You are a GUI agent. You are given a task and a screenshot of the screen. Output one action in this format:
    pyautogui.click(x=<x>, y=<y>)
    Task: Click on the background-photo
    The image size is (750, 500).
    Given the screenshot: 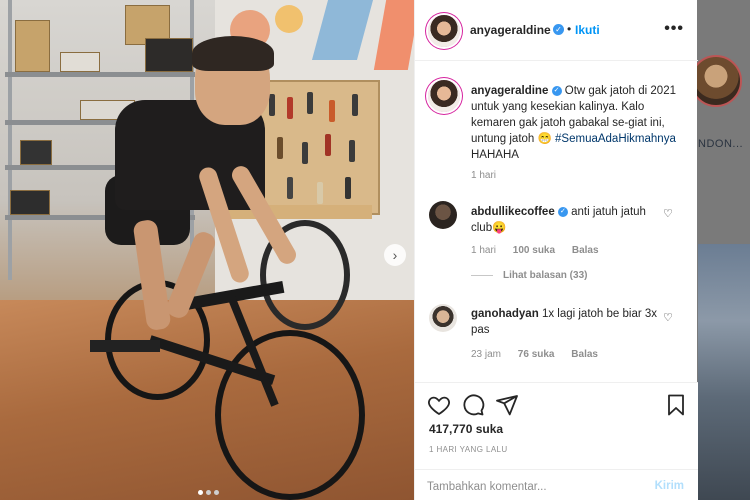 What is the action you would take?
    pyautogui.click(x=724, y=372)
    